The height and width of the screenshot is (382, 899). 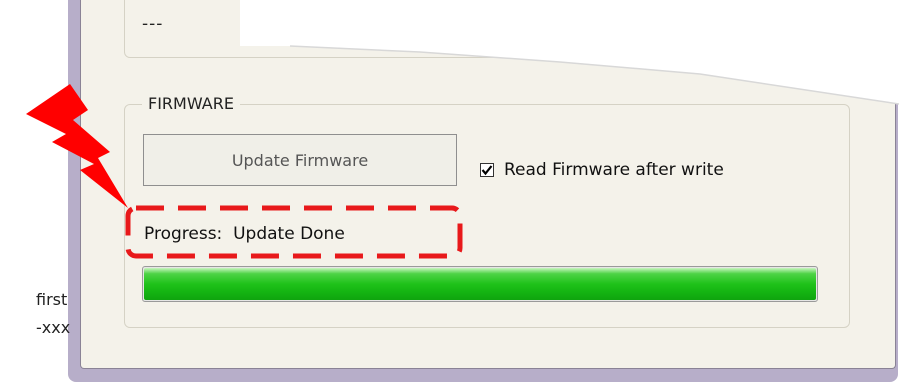 I want to click on read-after-write-checkbox, so click(x=487, y=170).